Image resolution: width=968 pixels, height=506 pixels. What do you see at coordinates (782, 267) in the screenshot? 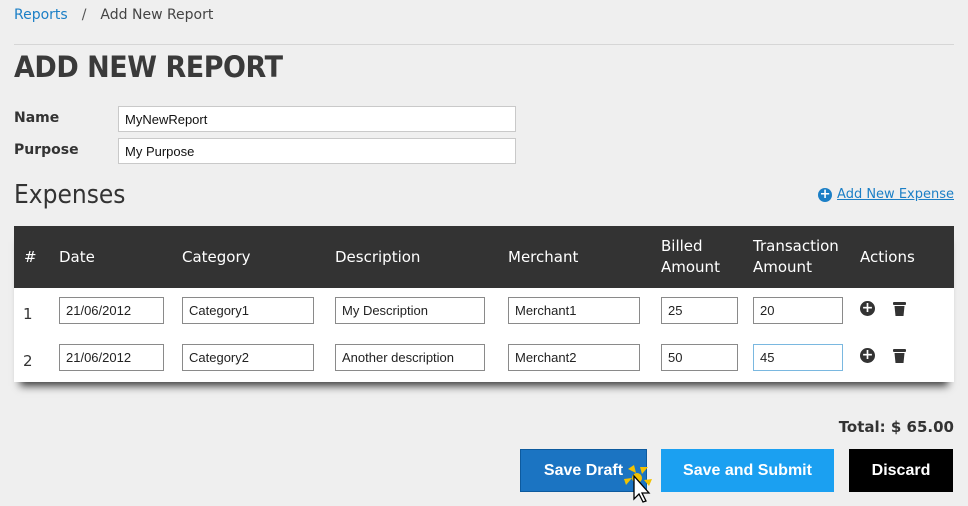
I see `col-header-transaction-line2: Amount` at bounding box center [782, 267].